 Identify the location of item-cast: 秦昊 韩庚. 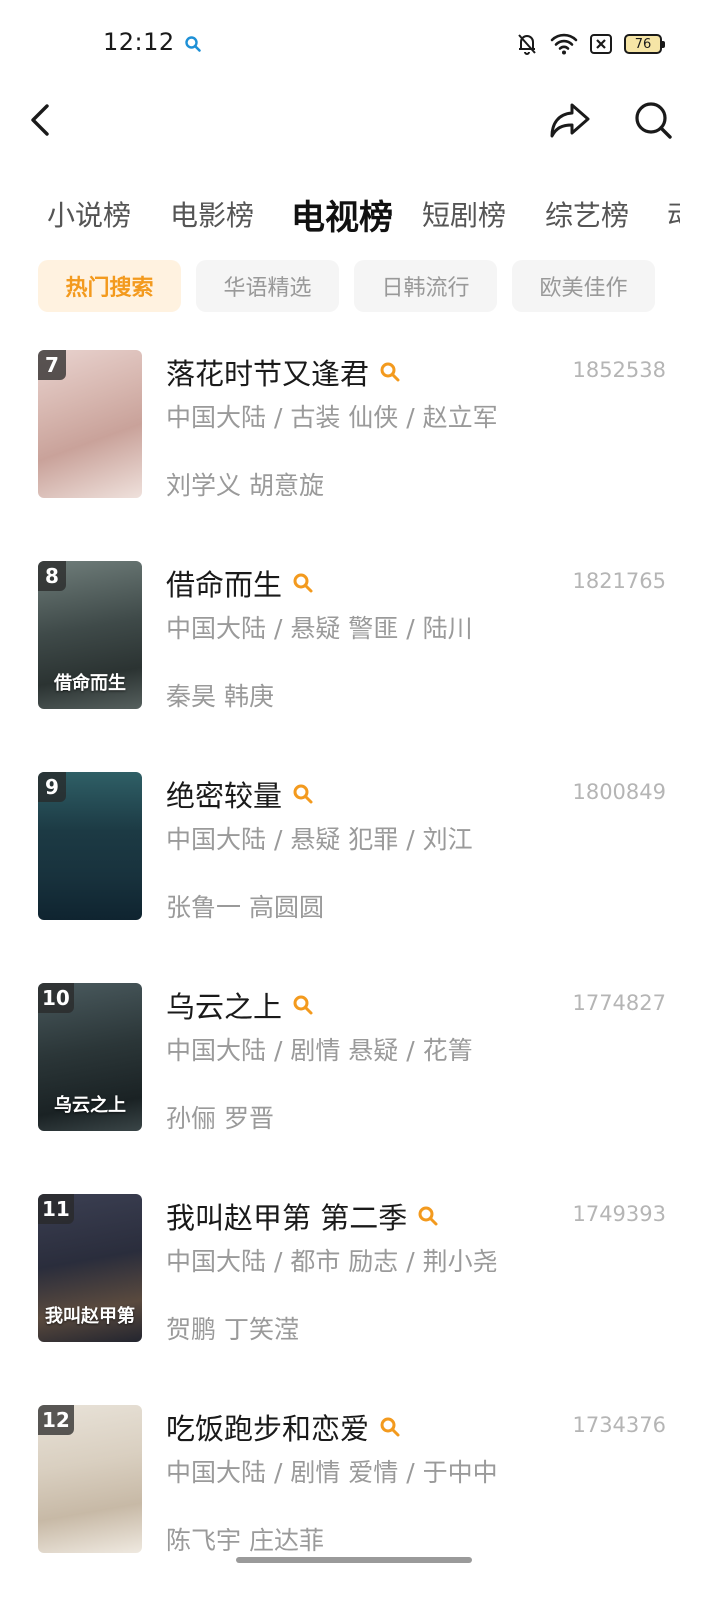
(220, 696).